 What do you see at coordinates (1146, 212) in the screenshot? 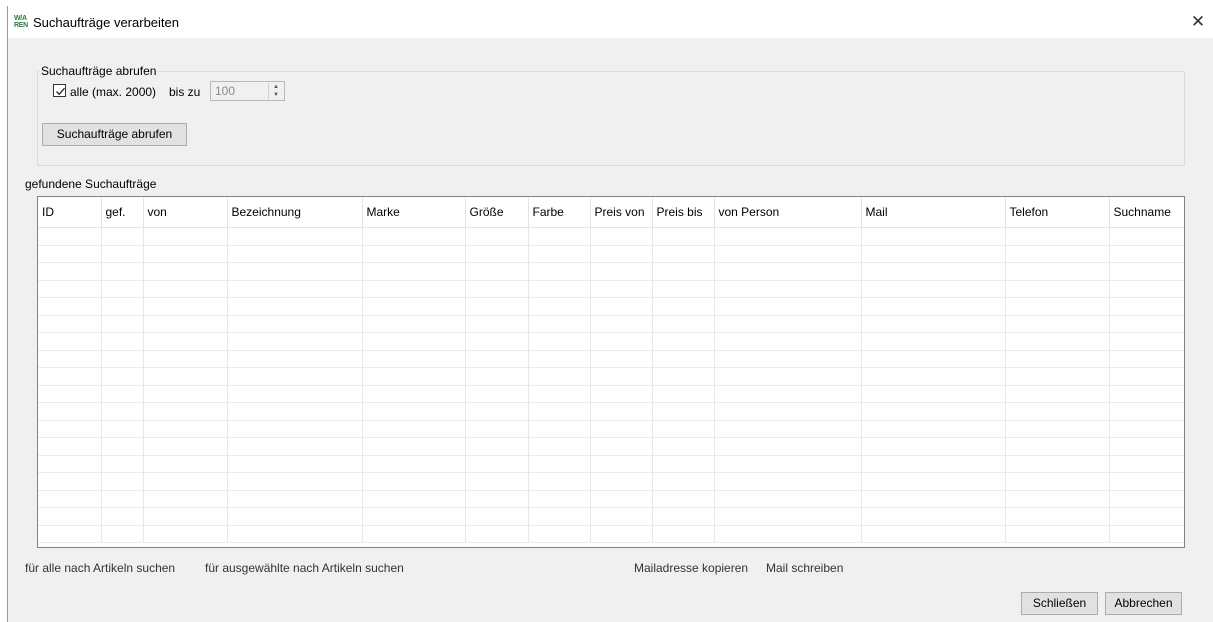
I see `column-header: Suchname` at bounding box center [1146, 212].